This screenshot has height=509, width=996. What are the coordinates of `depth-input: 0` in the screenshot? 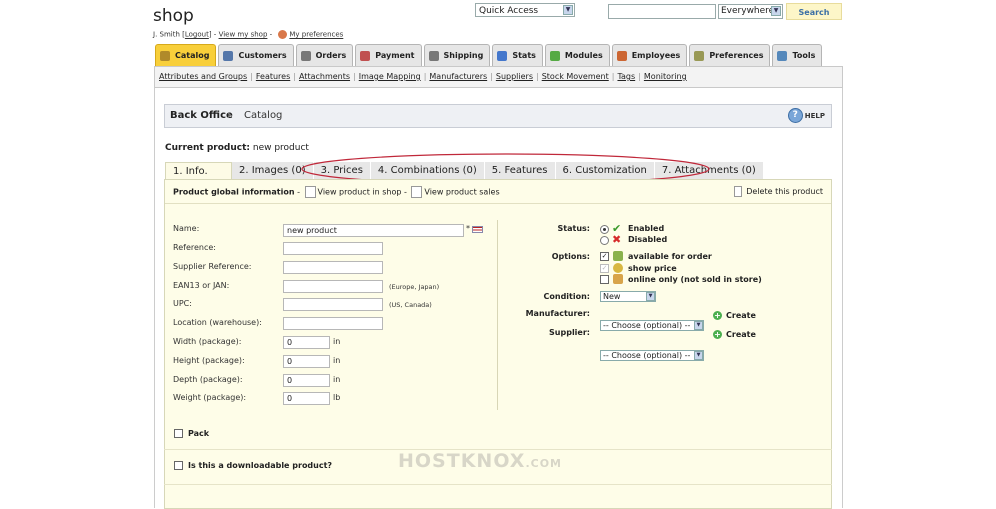 It's located at (306, 380).